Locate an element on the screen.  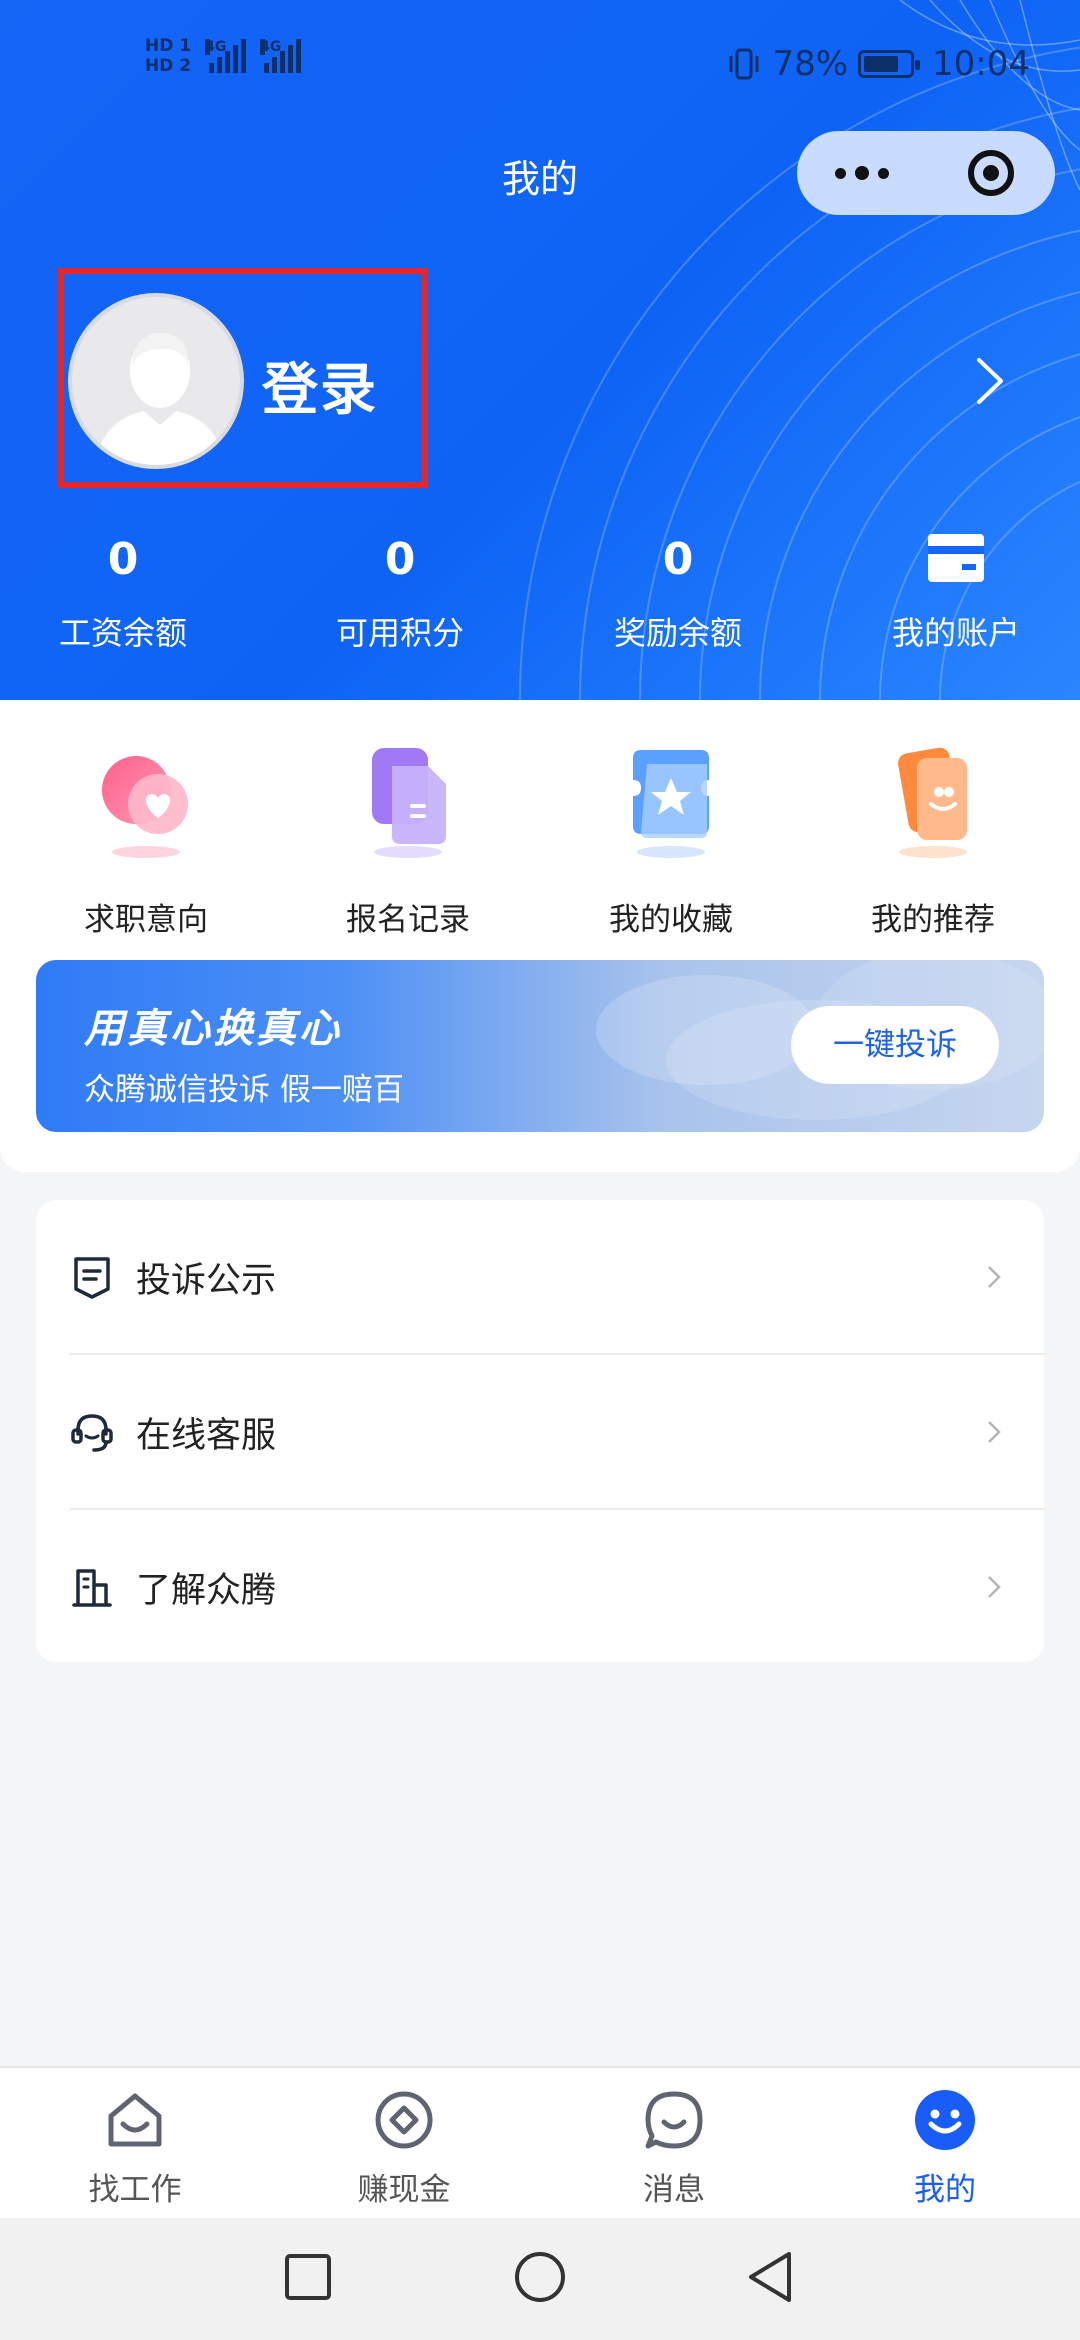
hd-badge-1: HD 1 is located at coordinates (168, 46).